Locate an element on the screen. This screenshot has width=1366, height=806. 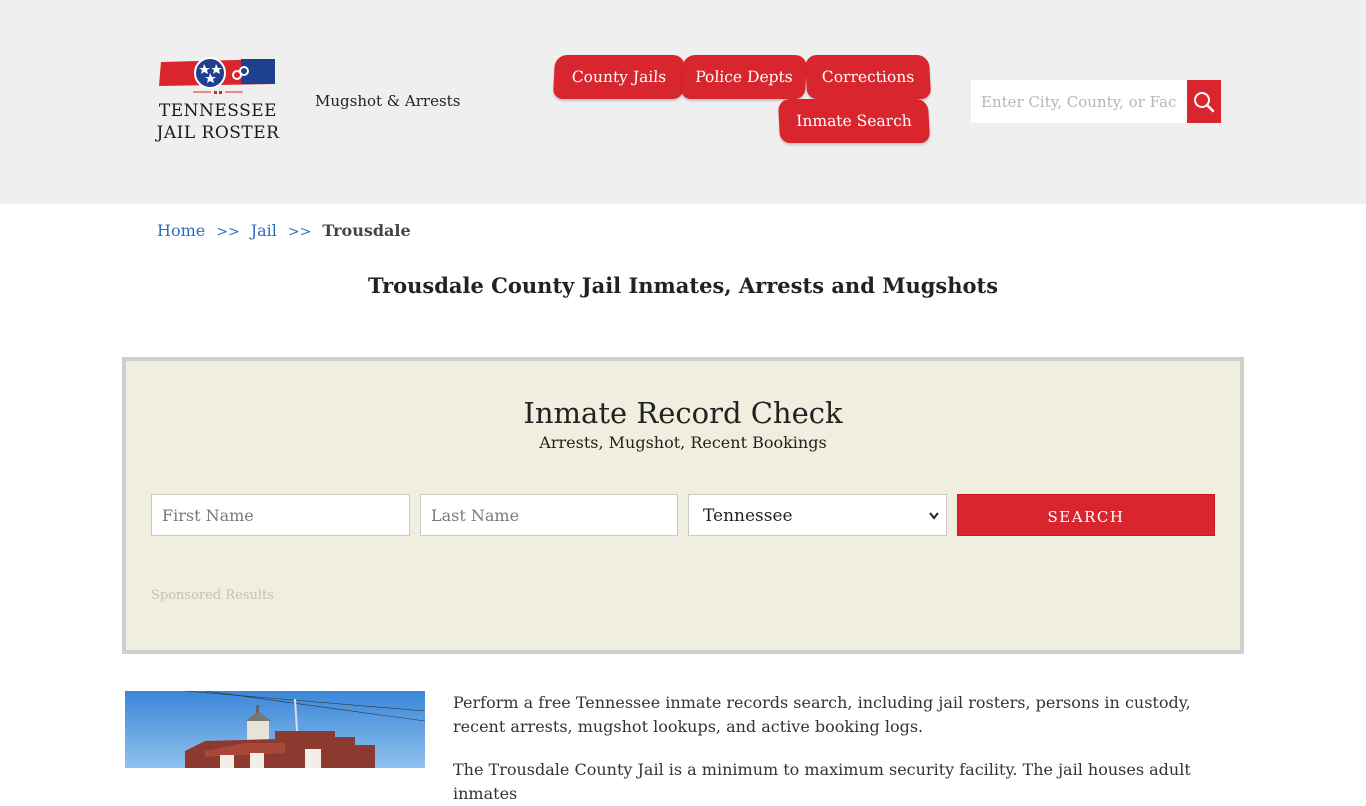
panel-subtitle: Arrests, Mugshot, Recent Bookings is located at coordinates (683, 442).